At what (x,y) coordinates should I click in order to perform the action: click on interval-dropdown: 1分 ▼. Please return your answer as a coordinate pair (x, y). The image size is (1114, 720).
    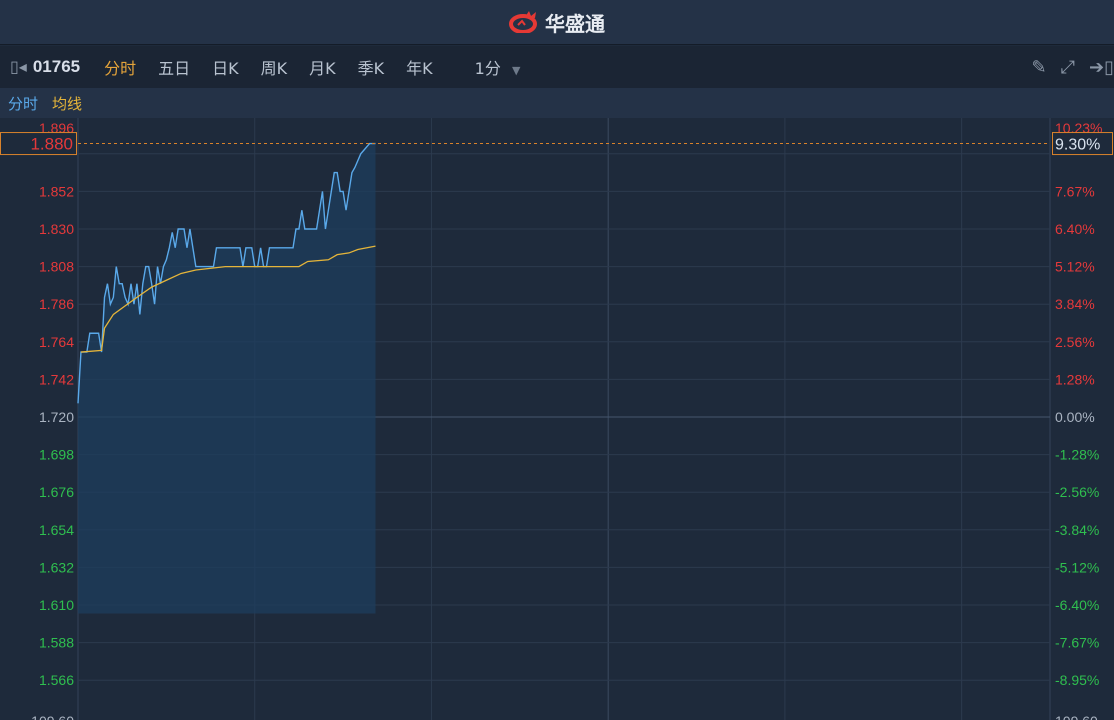
    Looking at the image, I should click on (498, 67).